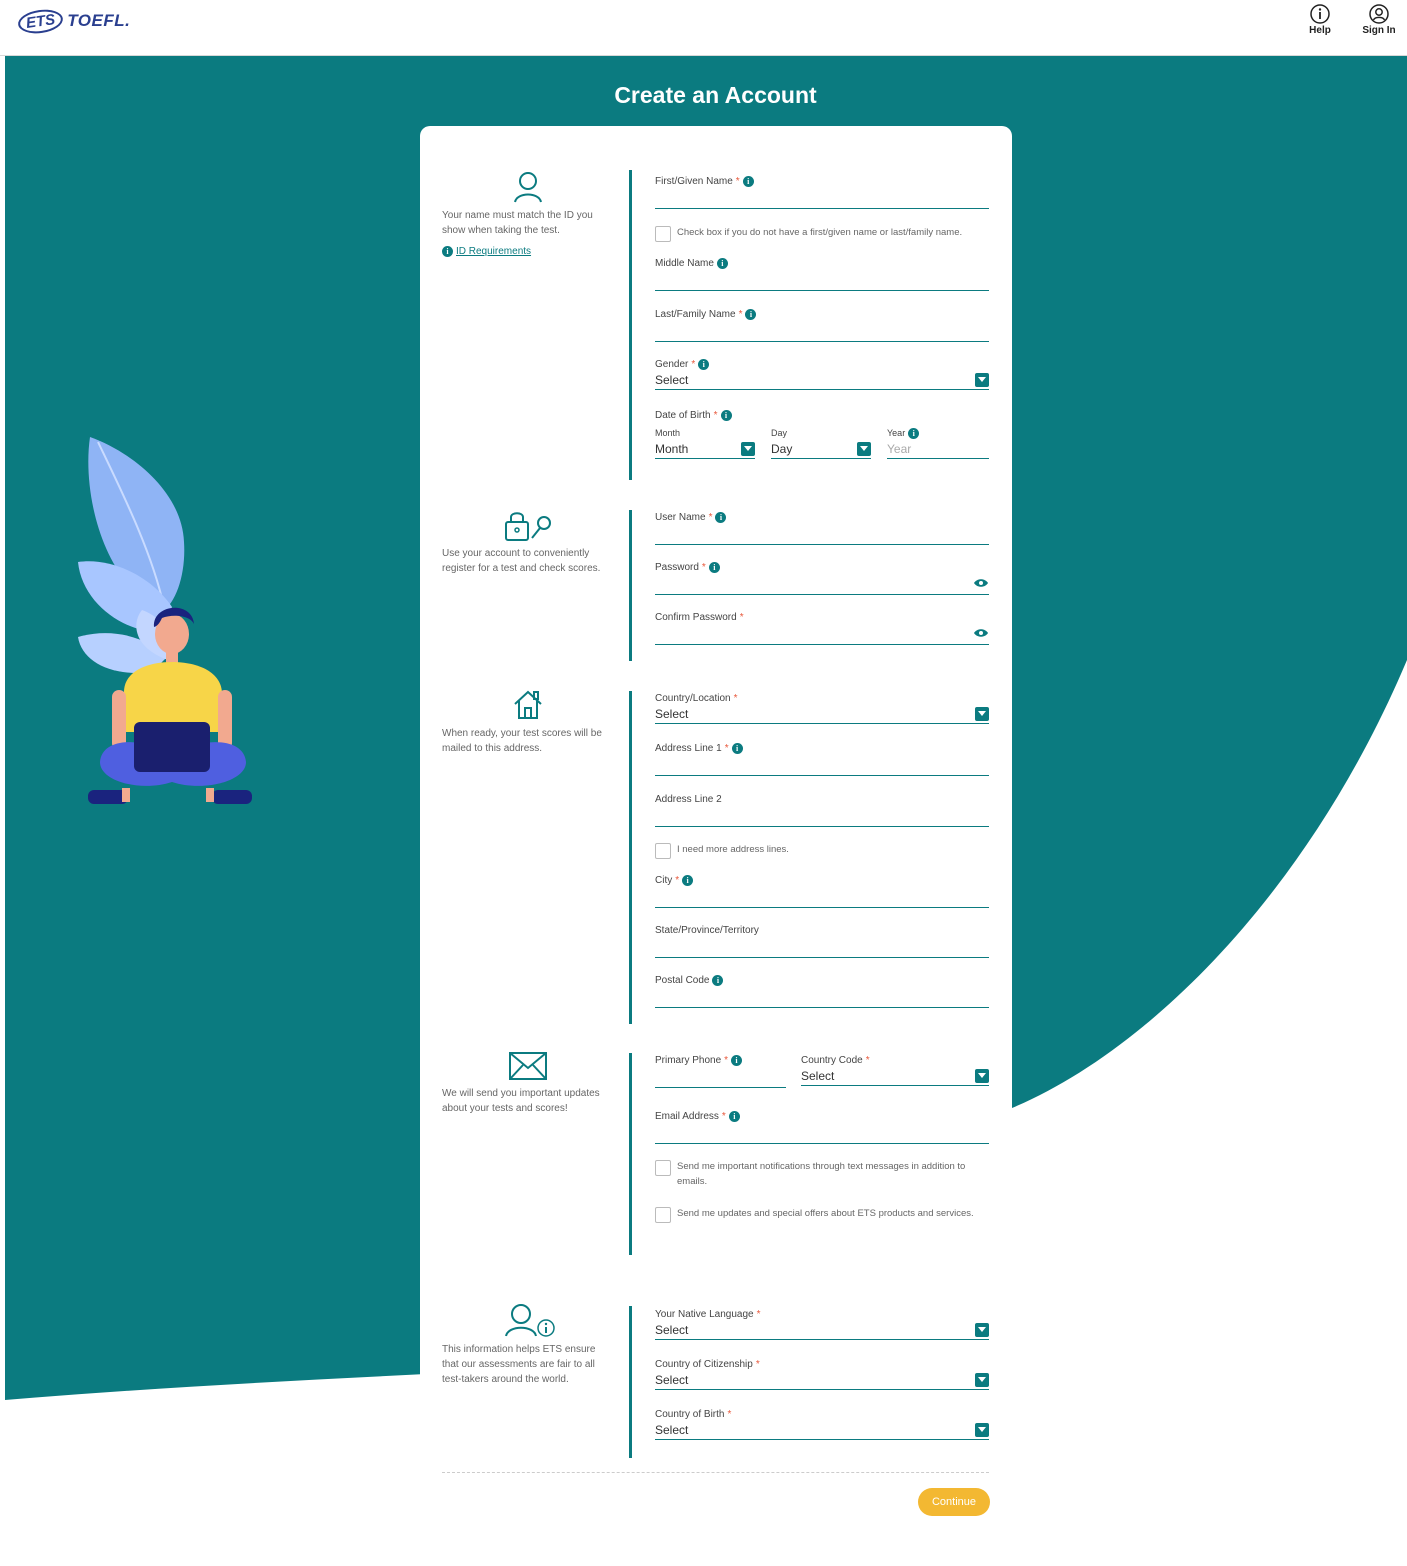 The image size is (1407, 1566). I want to click on birth-country-value: Select, so click(672, 1430).